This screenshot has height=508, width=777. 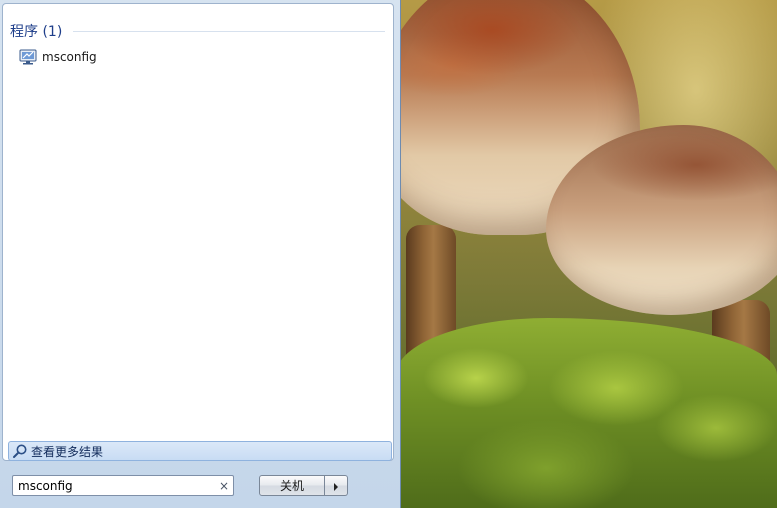 What do you see at coordinates (292, 485) in the screenshot?
I see `shutdown-button: 关机` at bounding box center [292, 485].